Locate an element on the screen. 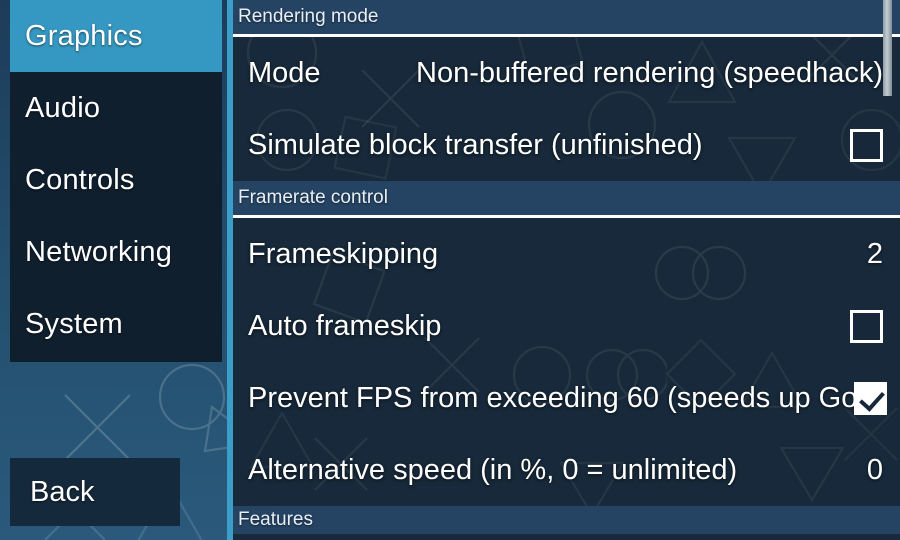  scrollbar-thumb is located at coordinates (887, 48).